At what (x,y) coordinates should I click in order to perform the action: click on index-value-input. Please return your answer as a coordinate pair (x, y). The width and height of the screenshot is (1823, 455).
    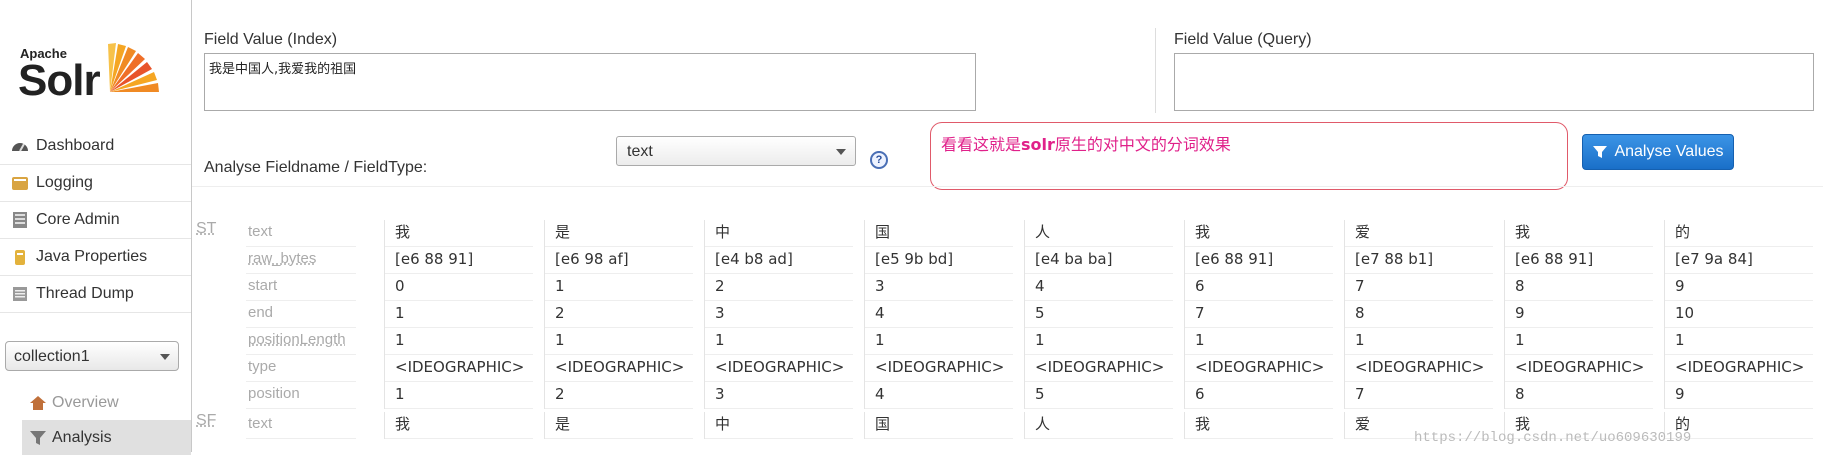
    Looking at the image, I should click on (590, 82).